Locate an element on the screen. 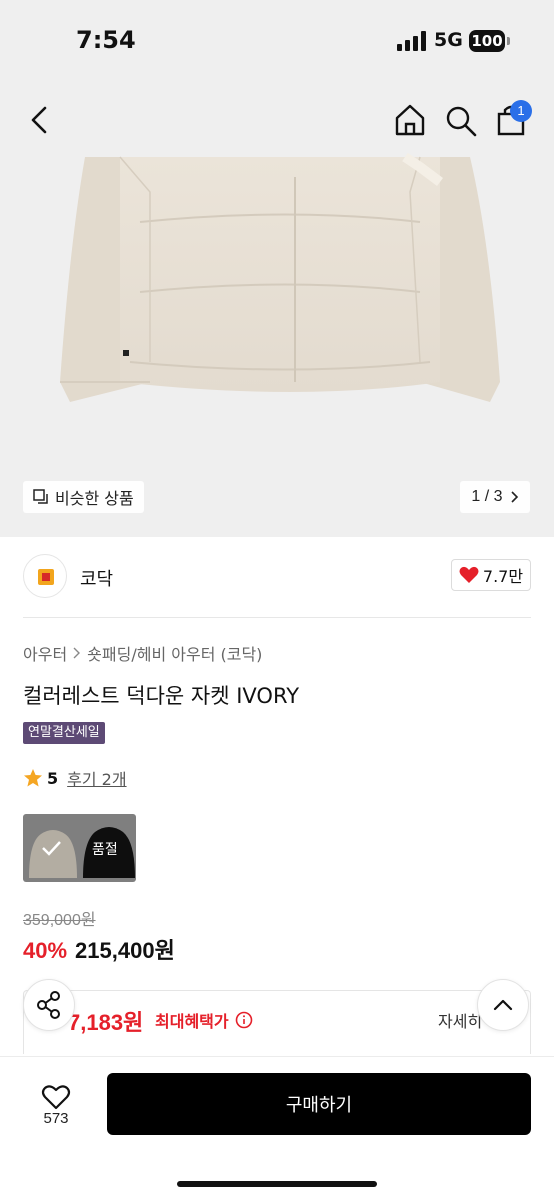 Image resolution: width=554 pixels, height=1200 pixels. rating-score: 5 is located at coordinates (53, 778).